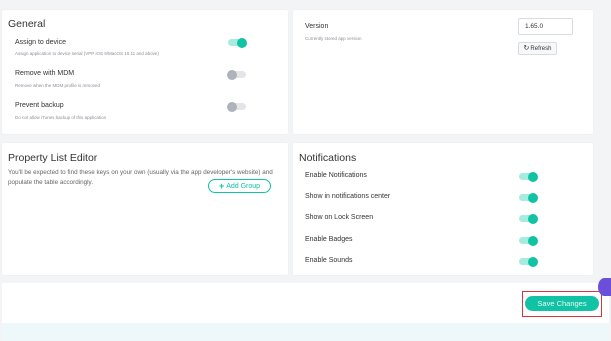 The height and width of the screenshot is (341, 611). Describe the element at coordinates (39, 105) in the screenshot. I see `prevent-backup-label: Prevent backup` at that location.